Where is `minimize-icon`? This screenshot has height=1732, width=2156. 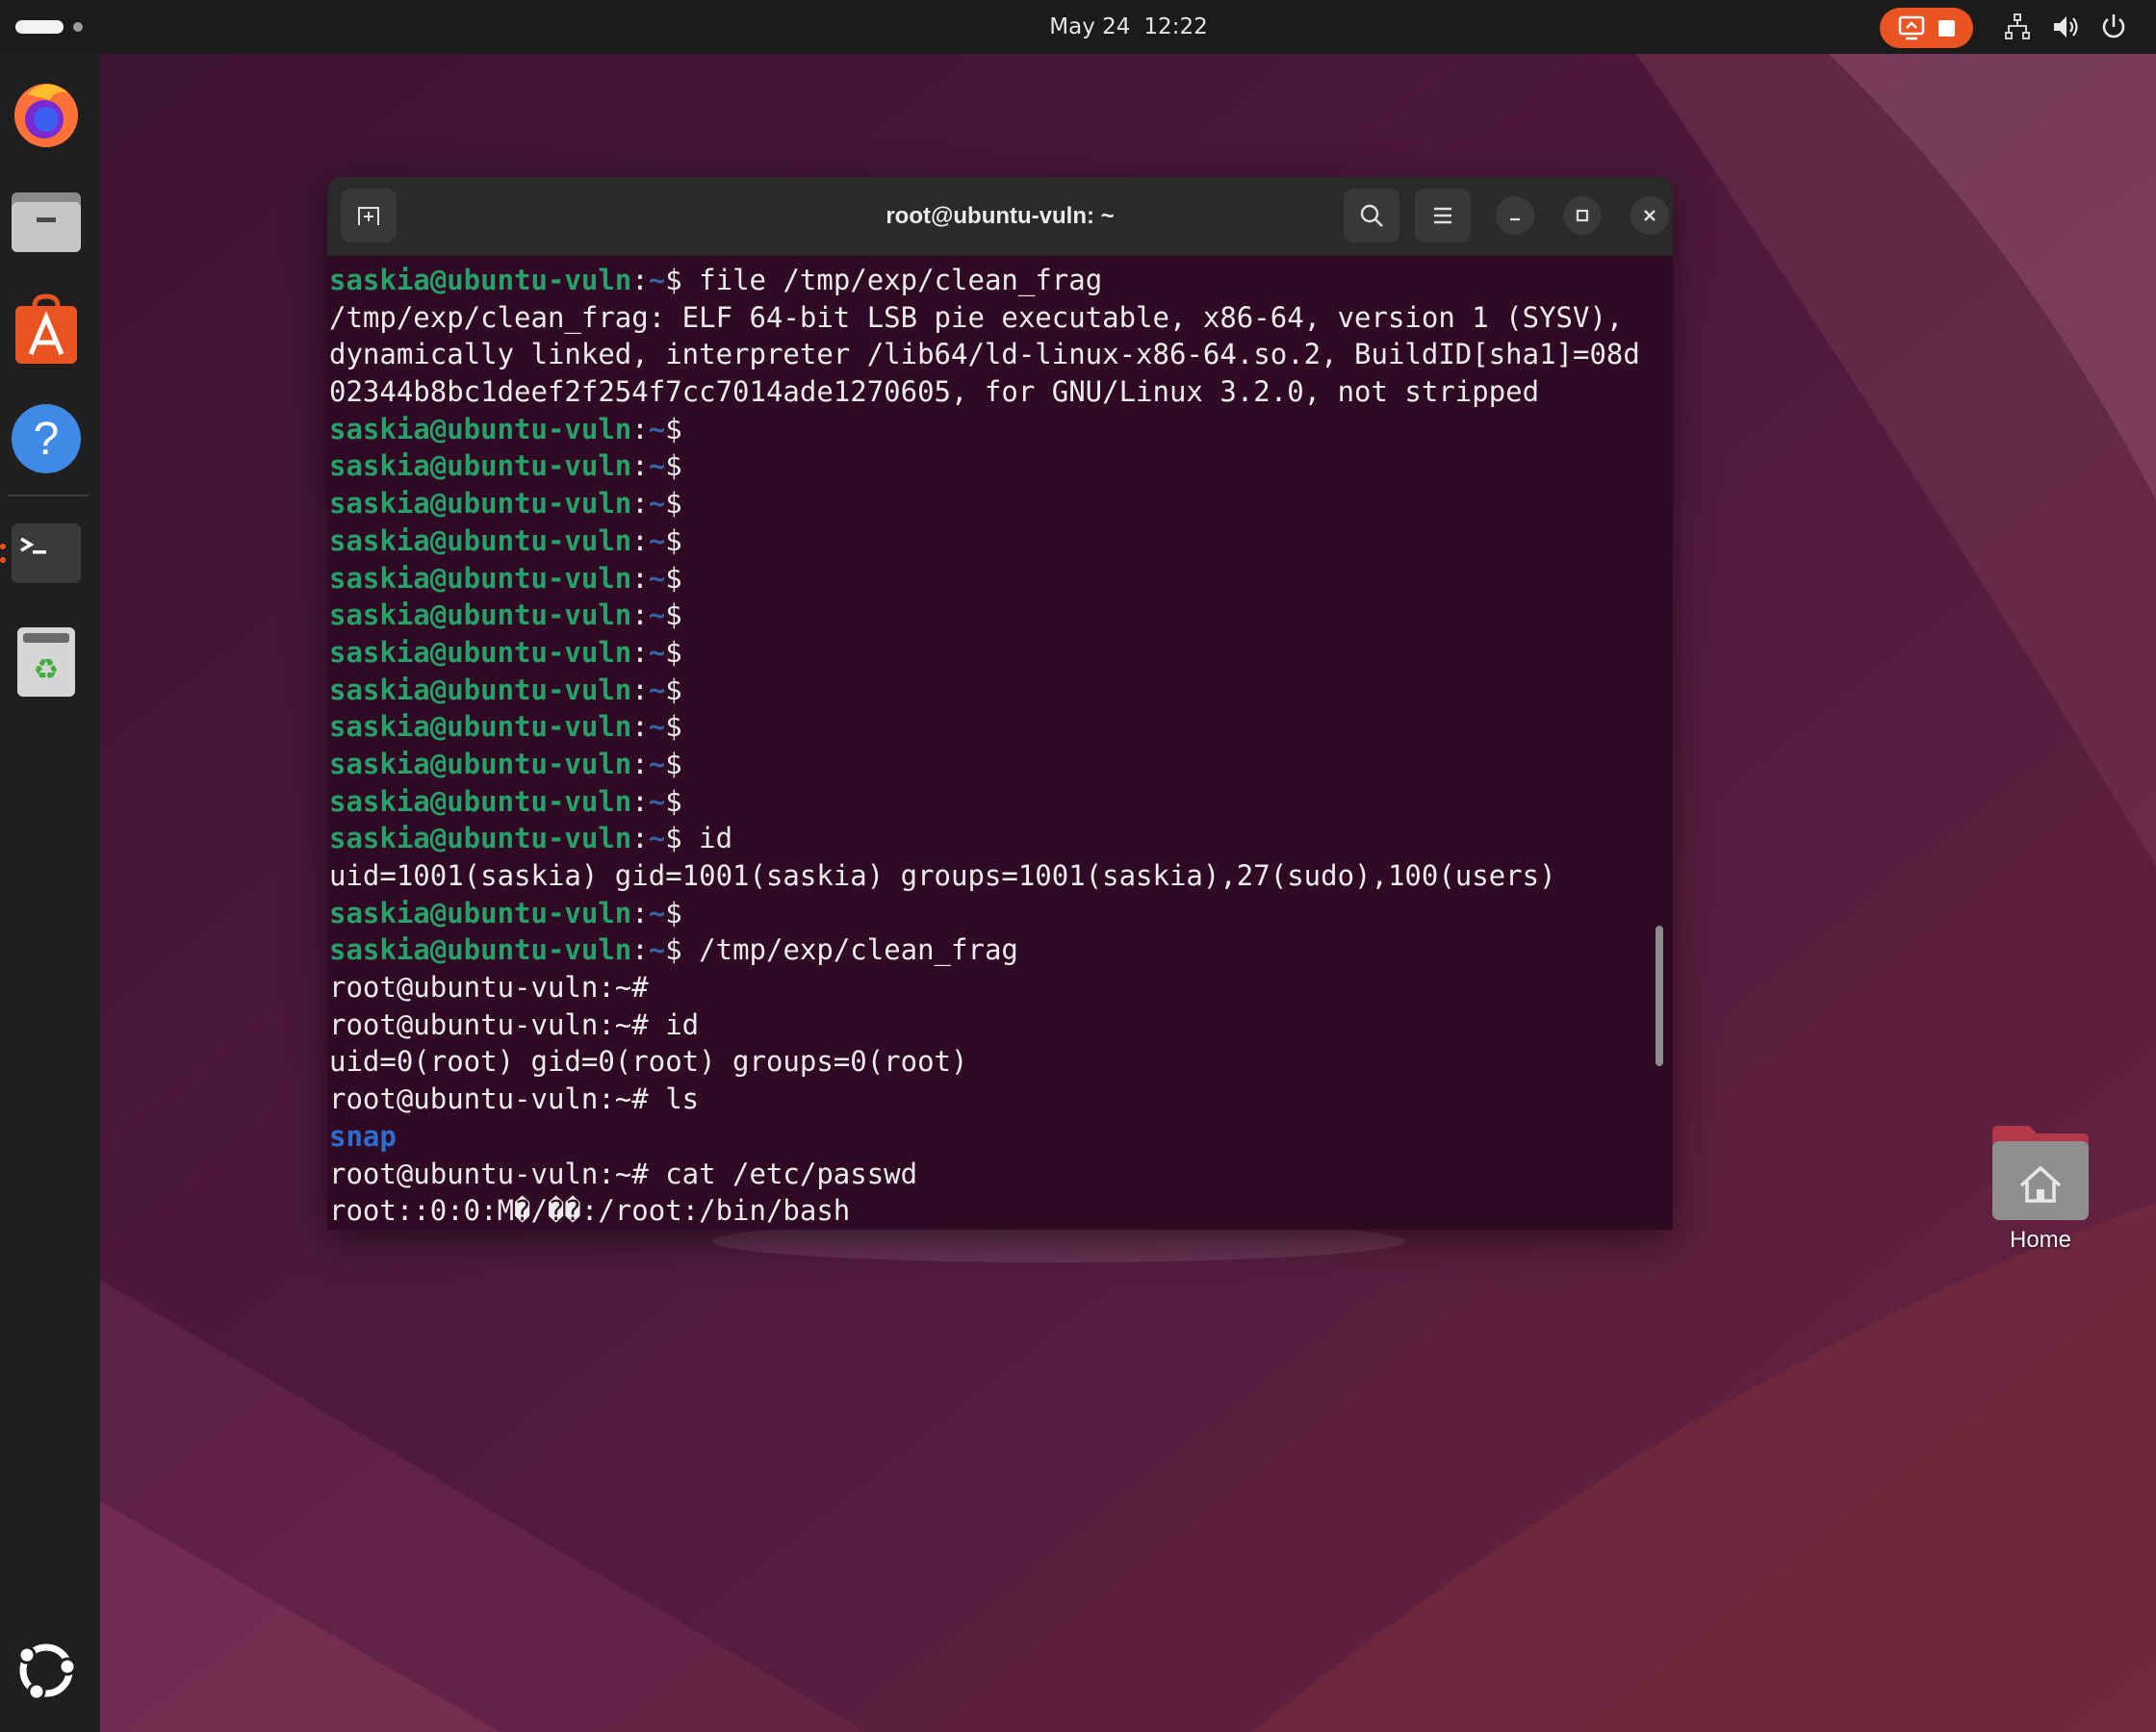 minimize-icon is located at coordinates (1515, 219).